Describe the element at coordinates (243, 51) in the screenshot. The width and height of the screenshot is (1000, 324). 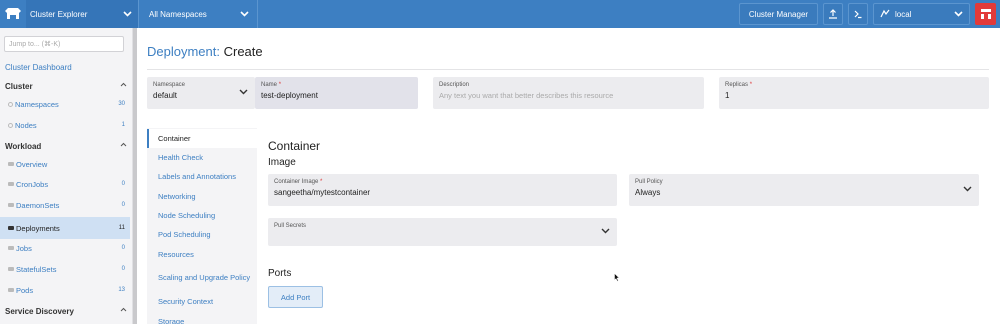
I see `page-title-action: Create` at that location.